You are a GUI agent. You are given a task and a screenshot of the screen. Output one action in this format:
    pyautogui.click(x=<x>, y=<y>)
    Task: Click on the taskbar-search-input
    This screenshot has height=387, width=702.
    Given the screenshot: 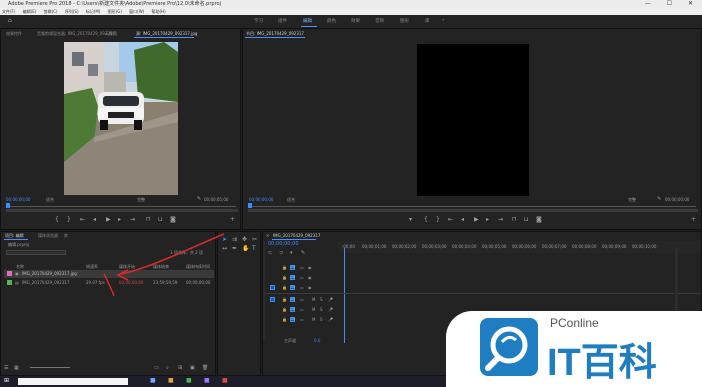 What is the action you would take?
    pyautogui.click(x=73, y=381)
    